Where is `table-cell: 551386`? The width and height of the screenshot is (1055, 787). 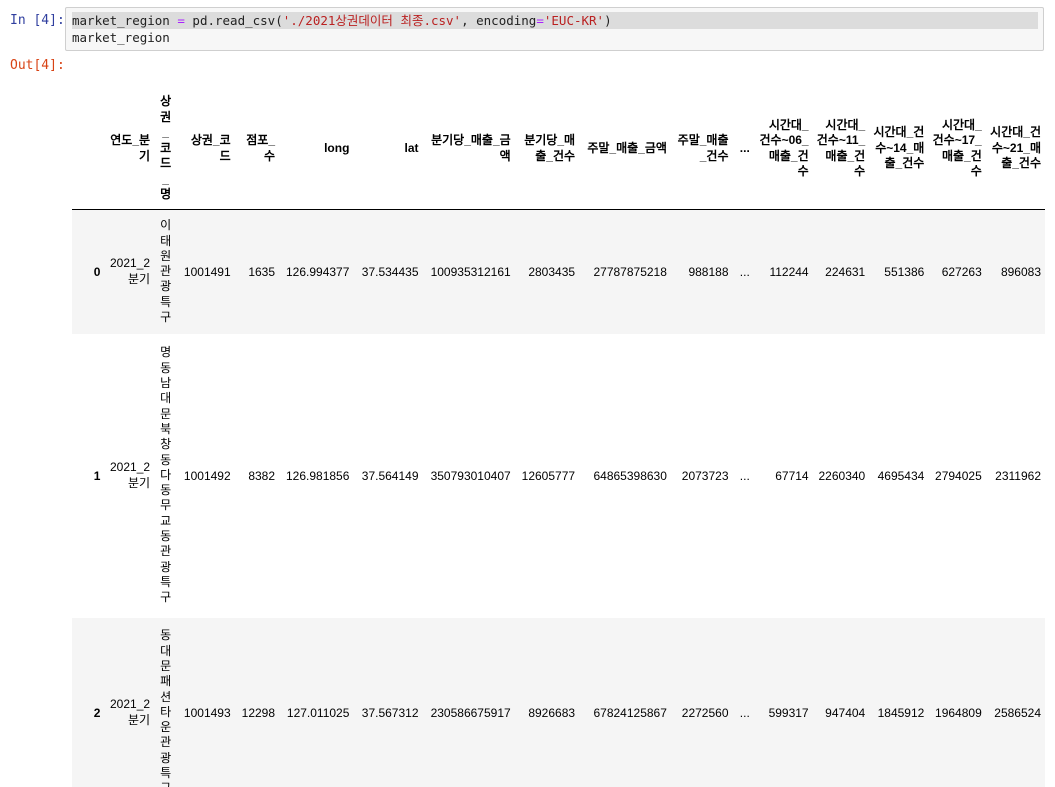
table-cell: 551386 is located at coordinates (904, 271).